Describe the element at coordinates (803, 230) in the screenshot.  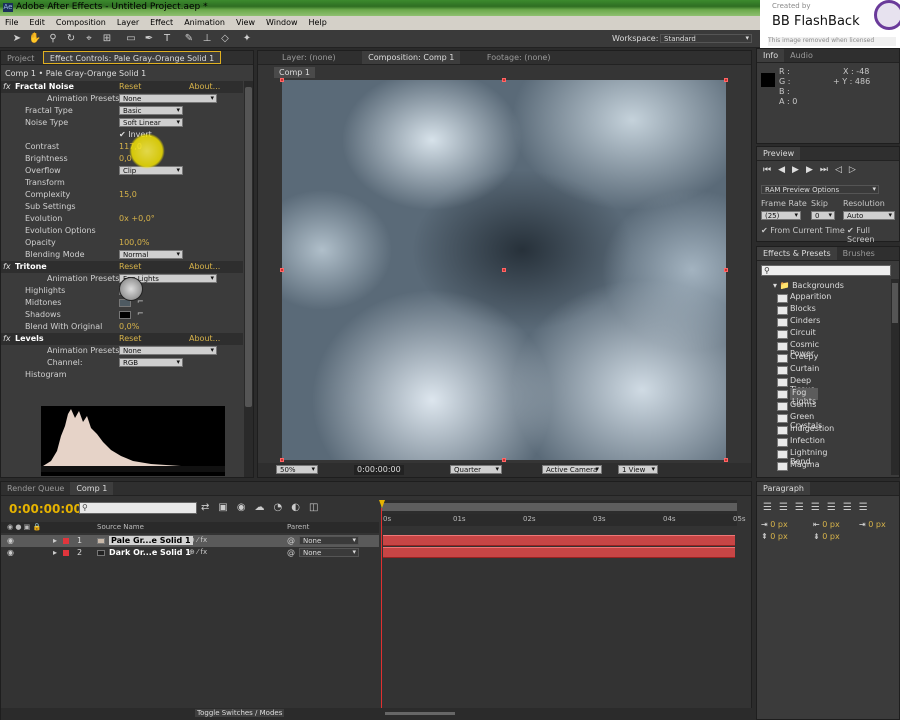
I see `from-current-checkbox: ✔ From Current Time` at that location.